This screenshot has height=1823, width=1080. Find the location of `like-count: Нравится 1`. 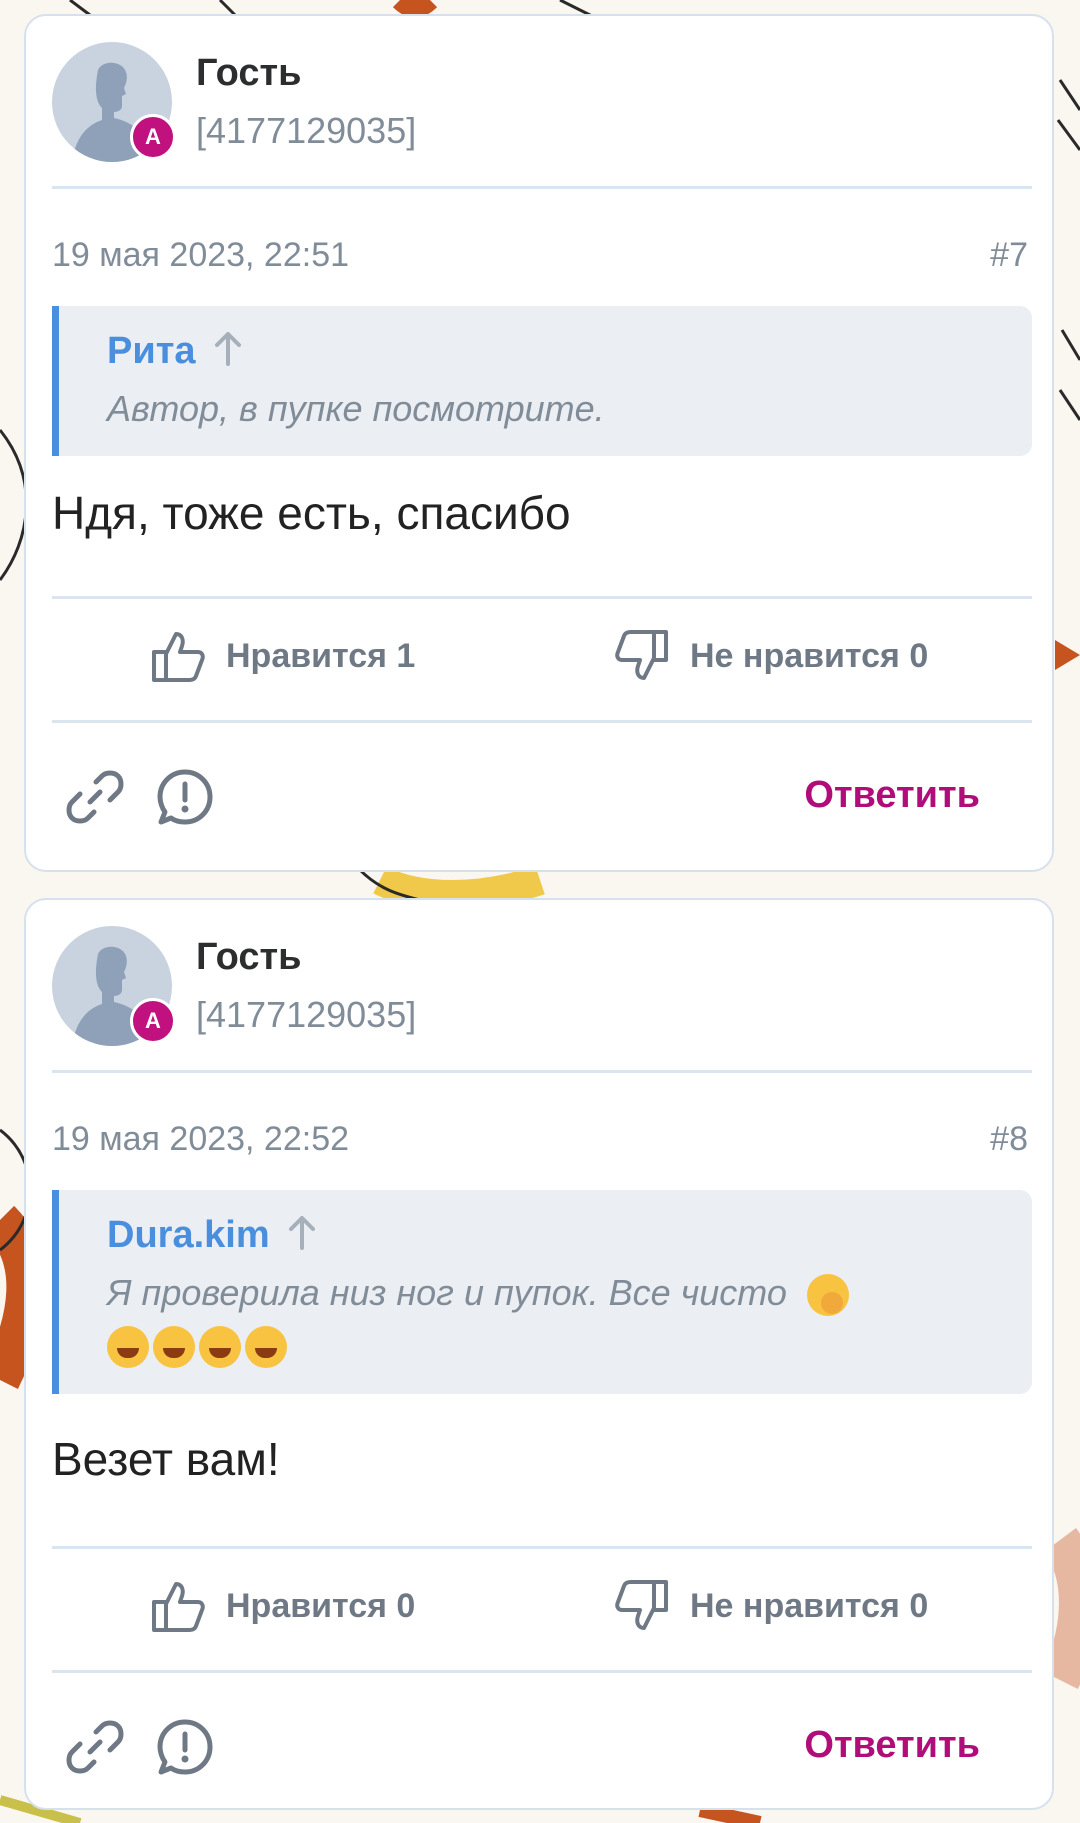

like-count: Нравится 1 is located at coordinates (321, 655).